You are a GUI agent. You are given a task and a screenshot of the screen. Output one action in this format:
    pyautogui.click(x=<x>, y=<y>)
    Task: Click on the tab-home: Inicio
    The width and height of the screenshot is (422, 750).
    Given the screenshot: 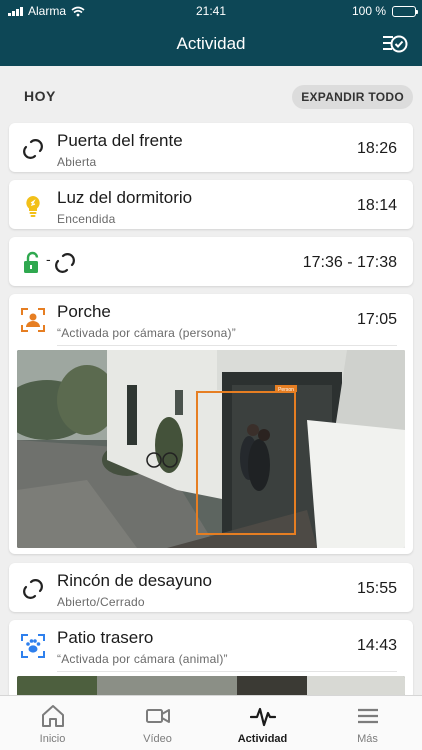 What is the action you would take?
    pyautogui.click(x=52, y=723)
    